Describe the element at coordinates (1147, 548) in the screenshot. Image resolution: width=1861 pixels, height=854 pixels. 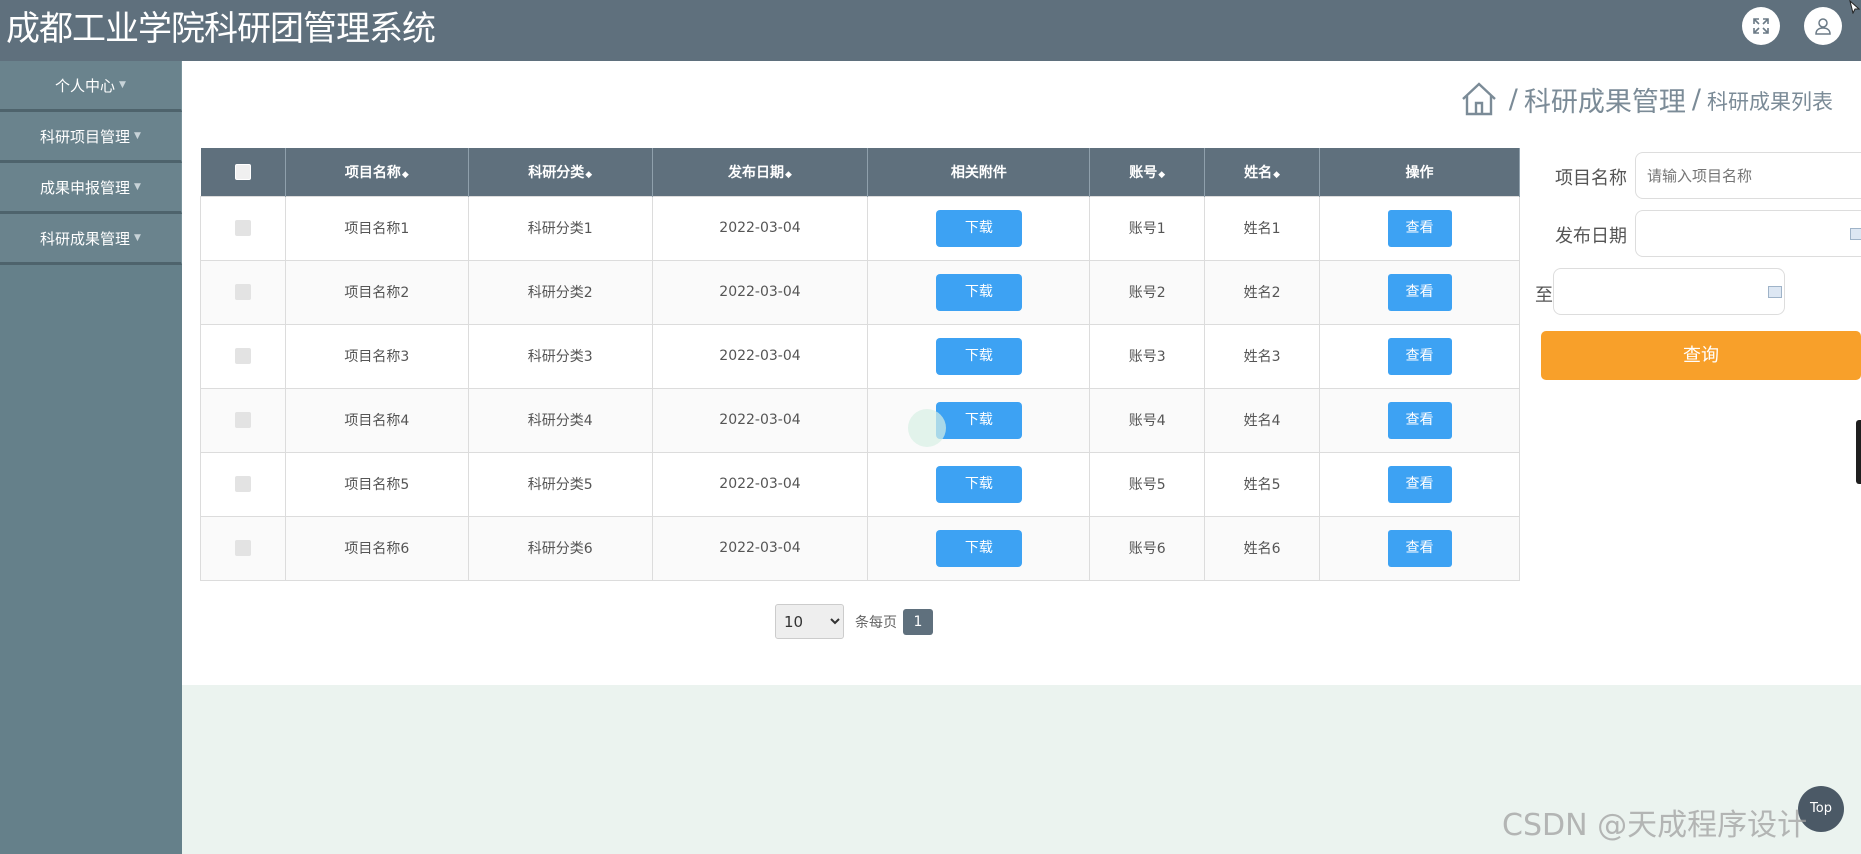
I see `cell-account: 账号6` at that location.